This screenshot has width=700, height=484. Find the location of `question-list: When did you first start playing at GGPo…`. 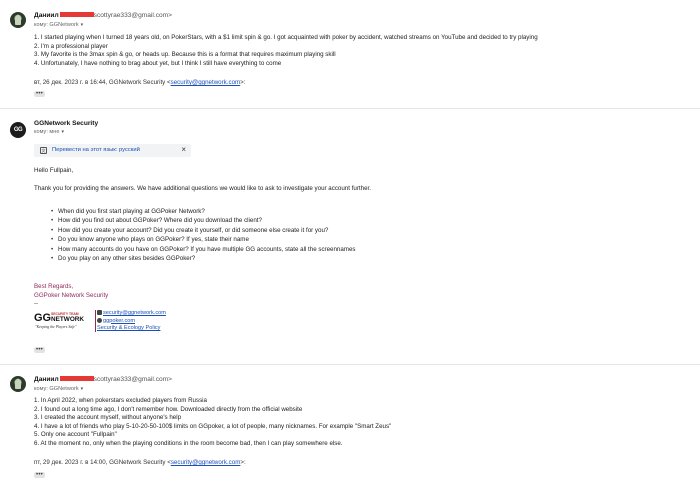

question-list: When did you first start playing at GGPo… is located at coordinates (203, 235).